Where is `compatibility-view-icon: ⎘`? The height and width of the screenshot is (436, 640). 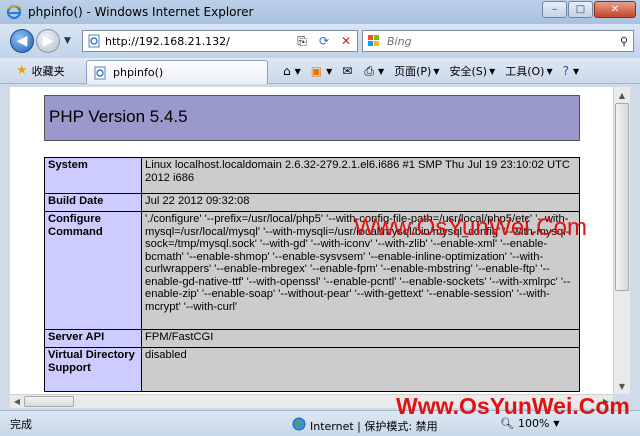 compatibility-view-icon: ⎘ is located at coordinates (302, 41).